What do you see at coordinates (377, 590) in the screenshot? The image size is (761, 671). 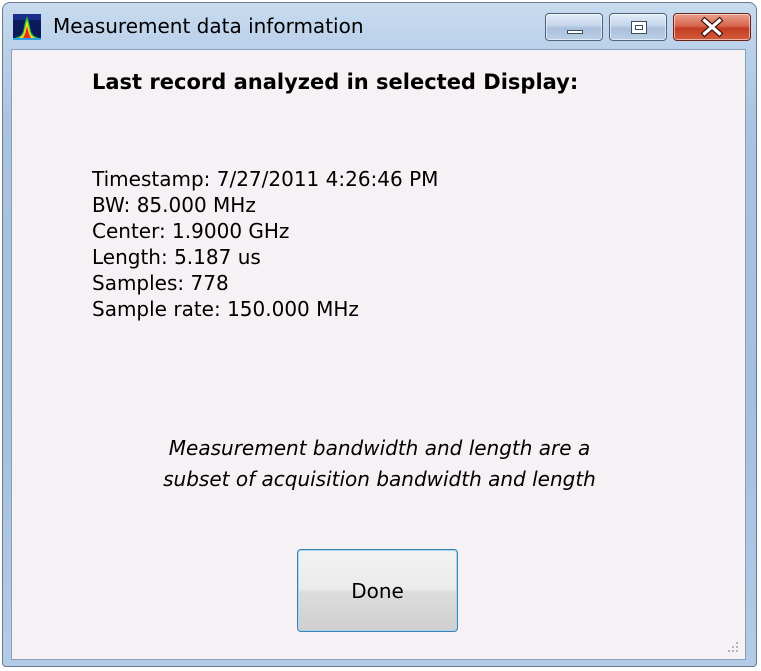 I see `done-button: Done` at bounding box center [377, 590].